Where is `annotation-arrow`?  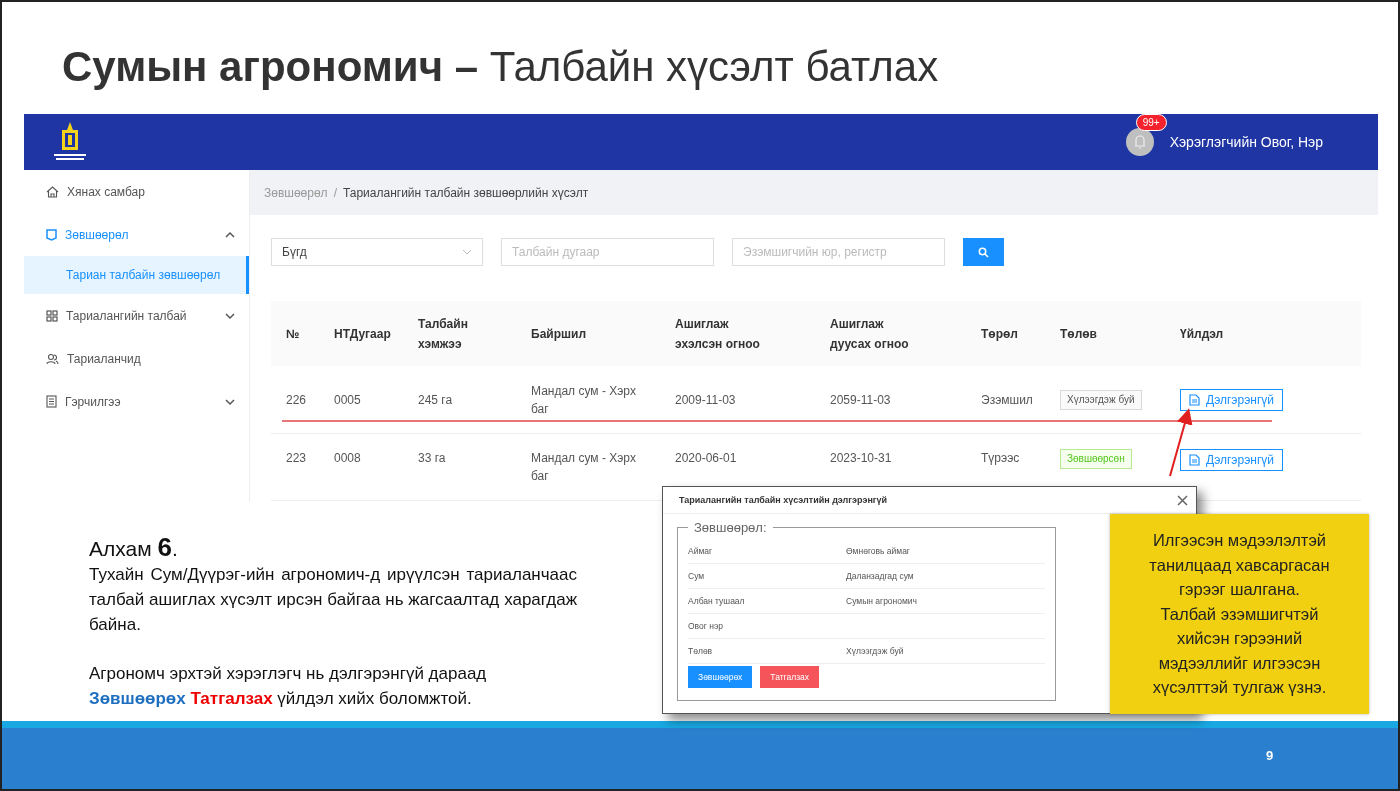
annotation-arrow is located at coordinates (1181, 442).